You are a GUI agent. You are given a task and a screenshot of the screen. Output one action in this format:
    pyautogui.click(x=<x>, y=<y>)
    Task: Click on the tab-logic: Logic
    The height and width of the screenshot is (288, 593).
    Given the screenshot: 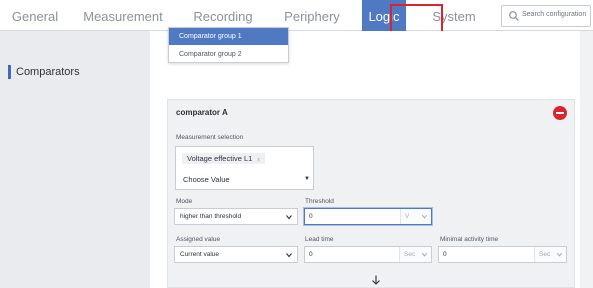 What is the action you would take?
    pyautogui.click(x=384, y=15)
    